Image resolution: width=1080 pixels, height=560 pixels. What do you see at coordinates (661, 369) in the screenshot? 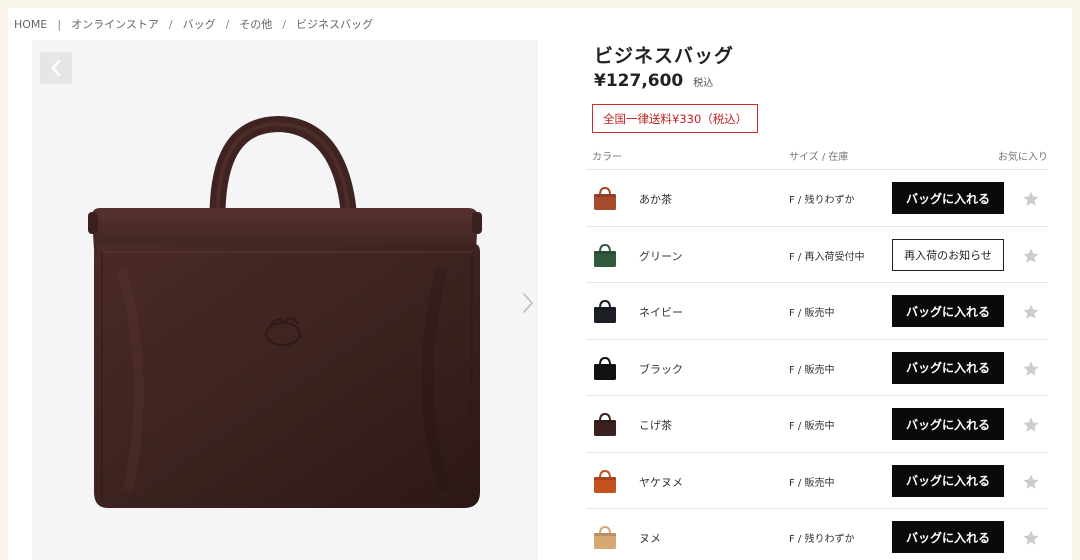
I see `color-name: ブラック` at bounding box center [661, 369].